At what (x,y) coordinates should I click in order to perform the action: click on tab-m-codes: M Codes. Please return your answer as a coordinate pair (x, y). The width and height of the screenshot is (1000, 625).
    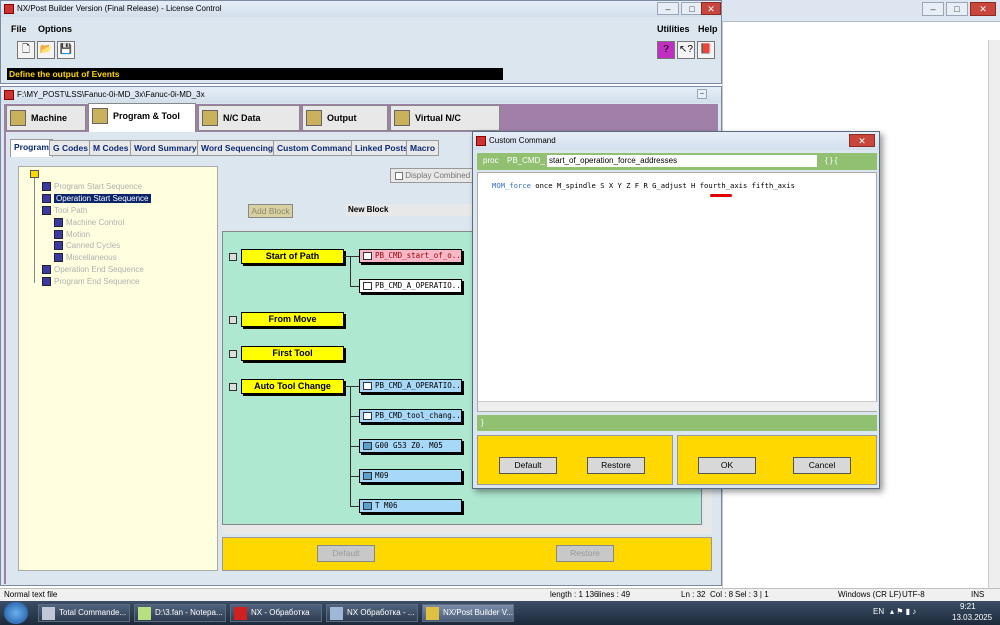
    Looking at the image, I should click on (111, 148).